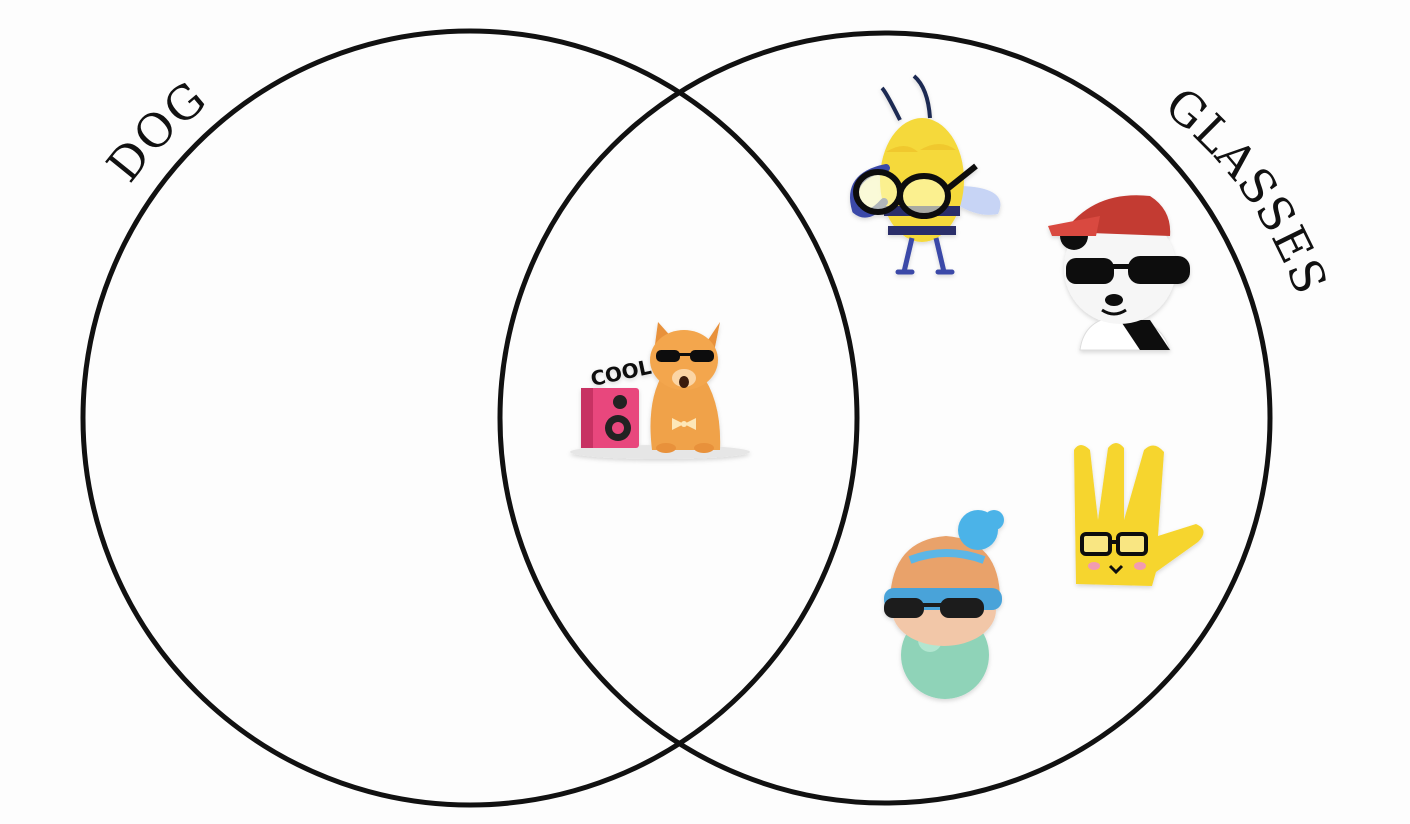 This screenshot has width=1410, height=824. What do you see at coordinates (925, 174) in the screenshot?
I see `bee-with-glasses-sticker` at bounding box center [925, 174].